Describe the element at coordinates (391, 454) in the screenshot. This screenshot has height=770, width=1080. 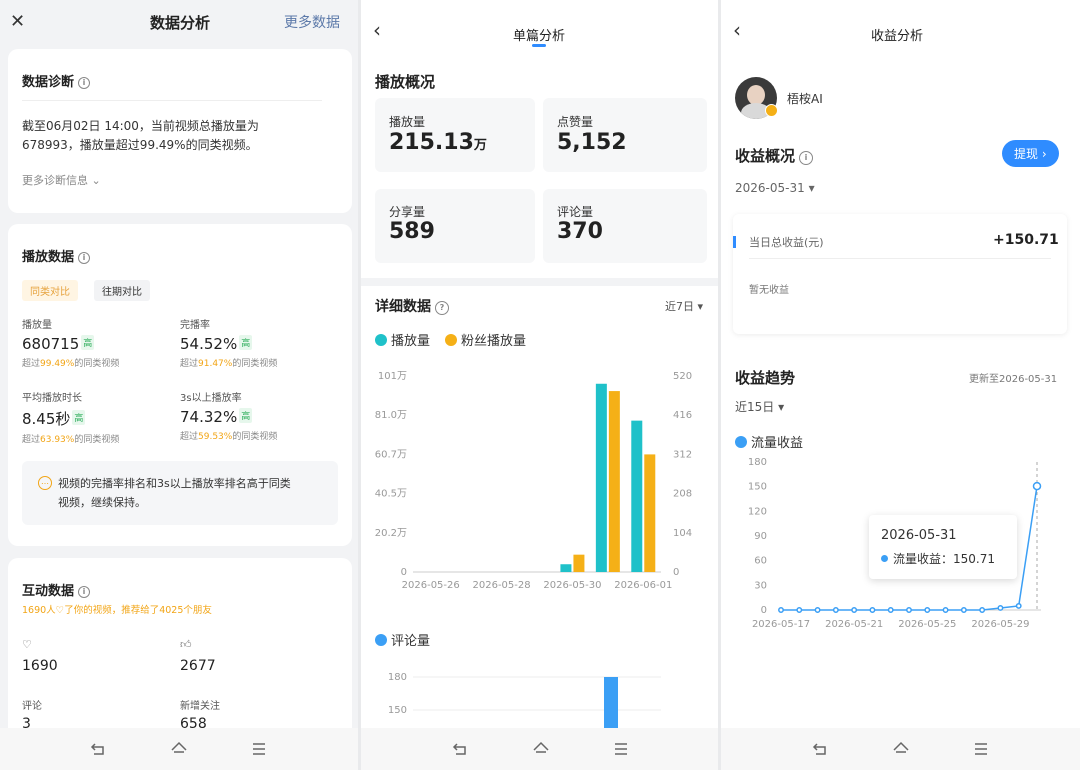
I see `y-tick-label-left: 60.7万` at that location.